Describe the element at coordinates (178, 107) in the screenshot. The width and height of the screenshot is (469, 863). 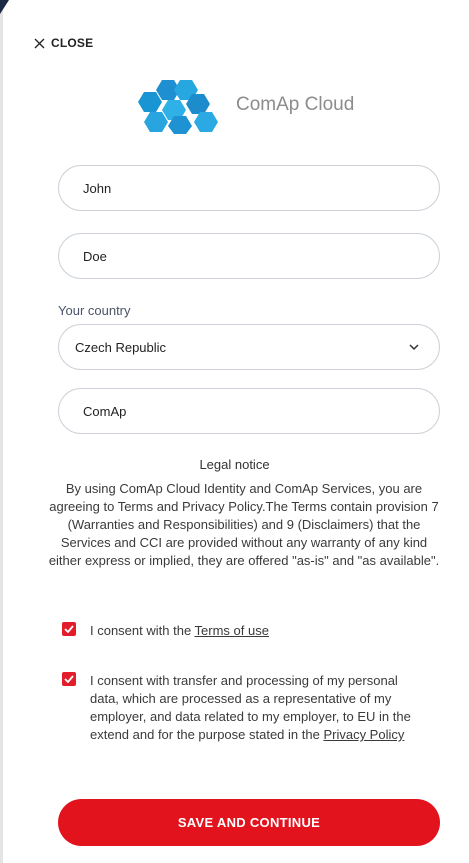
I see `comap-logo-icon` at that location.